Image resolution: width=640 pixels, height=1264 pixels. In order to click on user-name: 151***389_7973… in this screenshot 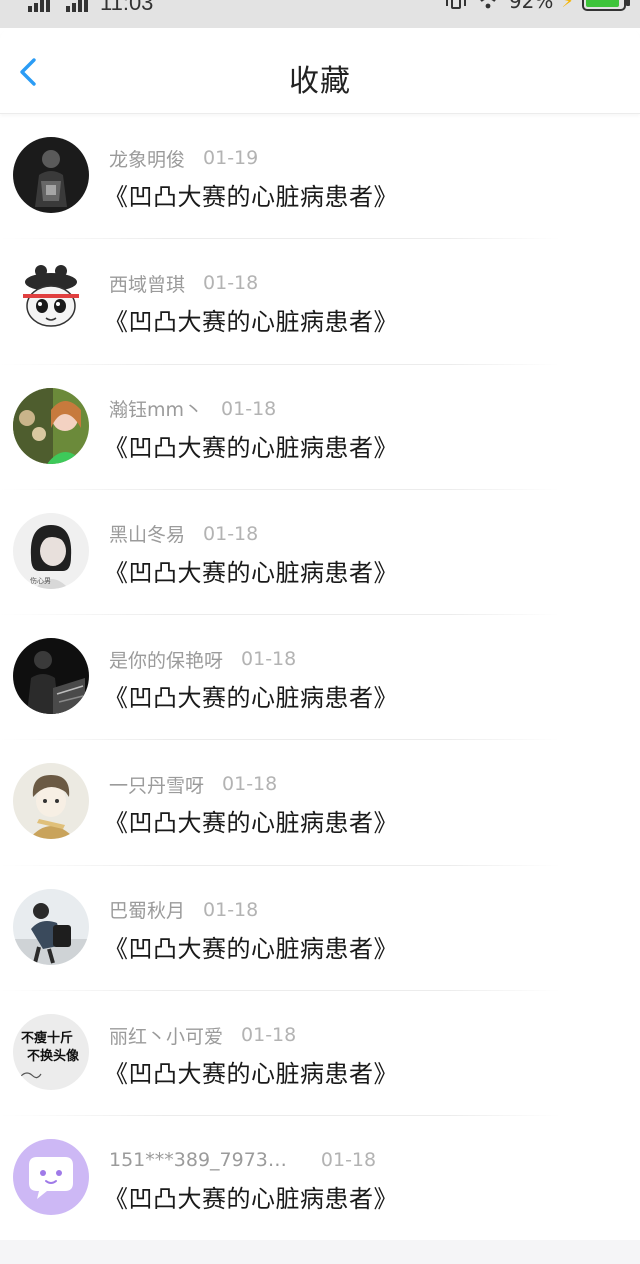, I will do `click(198, 1160)`.